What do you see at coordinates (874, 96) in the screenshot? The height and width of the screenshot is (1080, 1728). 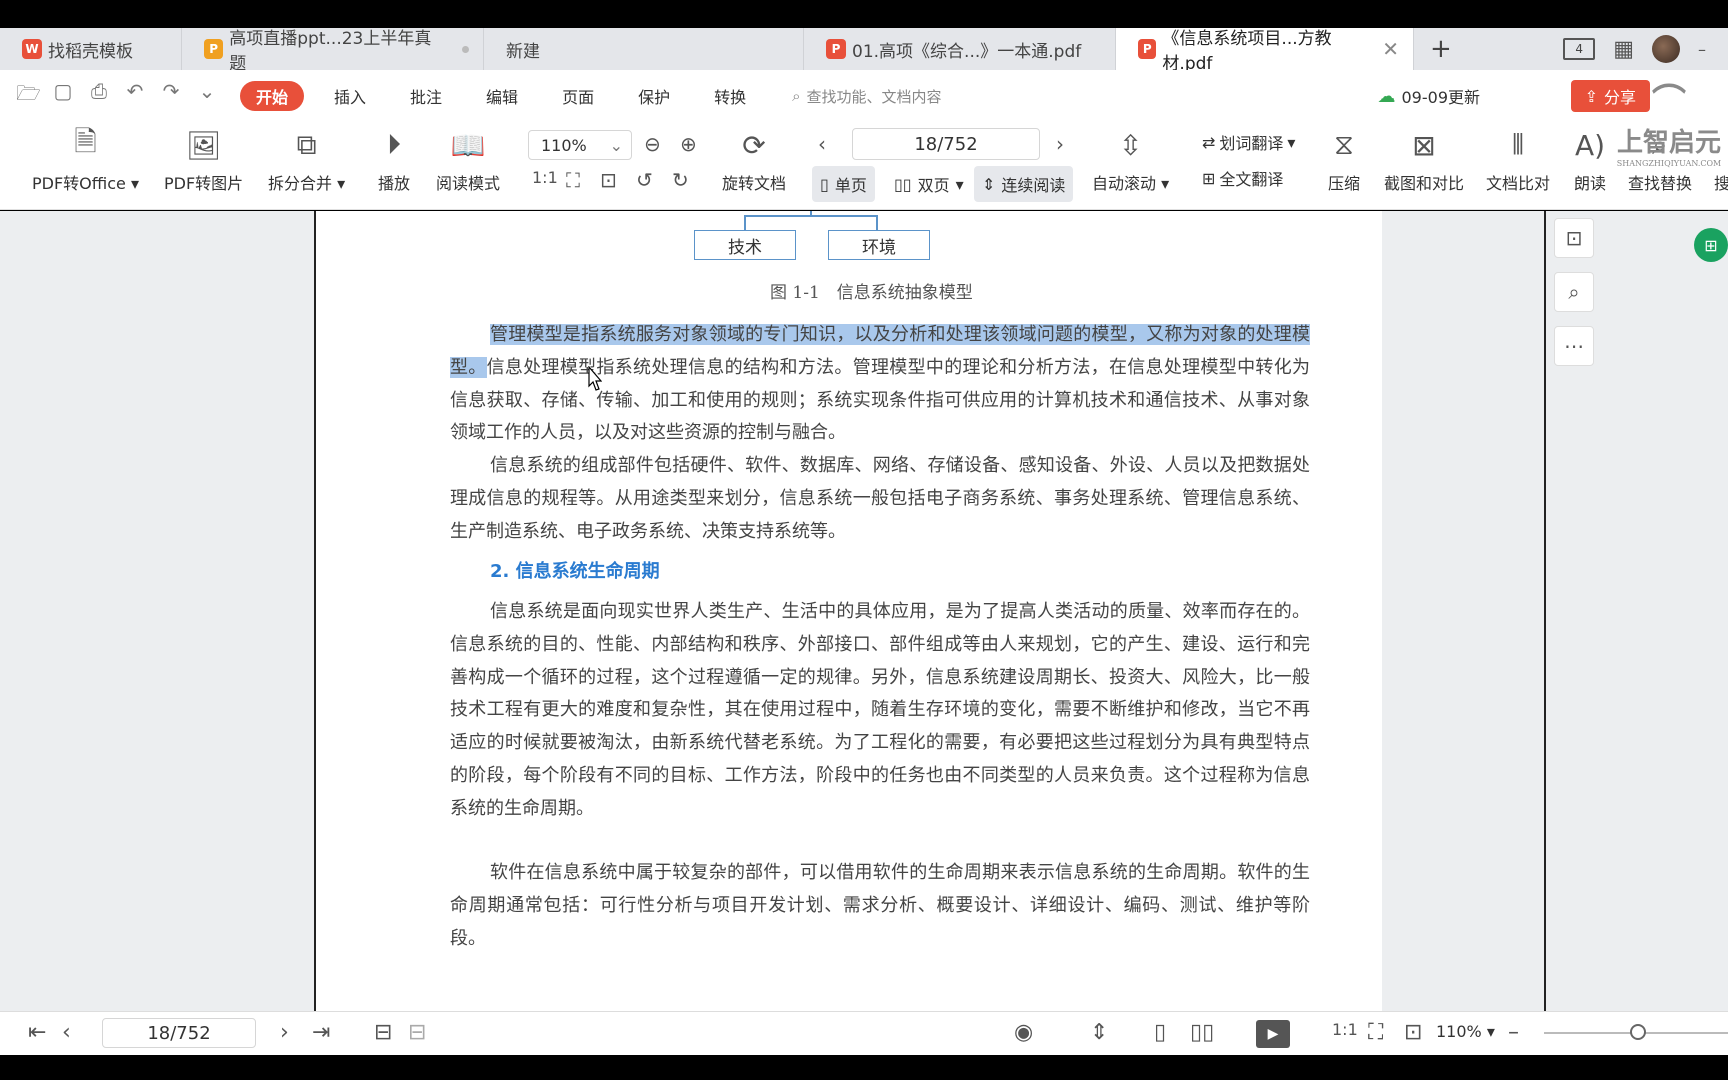 I see `search-placeholder: 查找功能、文档内容` at bounding box center [874, 96].